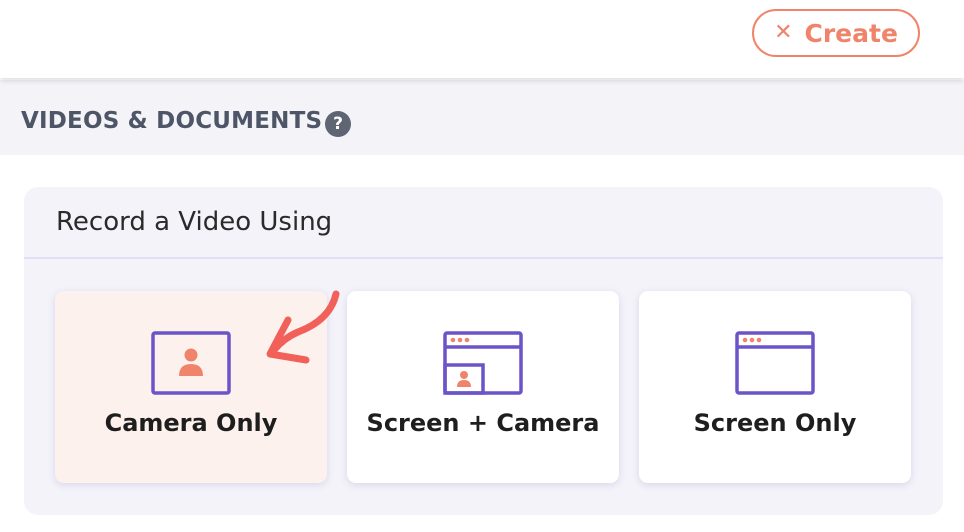 The width and height of the screenshot is (964, 532). Describe the element at coordinates (783, 32) in the screenshot. I see `close-icon: ✕` at that location.